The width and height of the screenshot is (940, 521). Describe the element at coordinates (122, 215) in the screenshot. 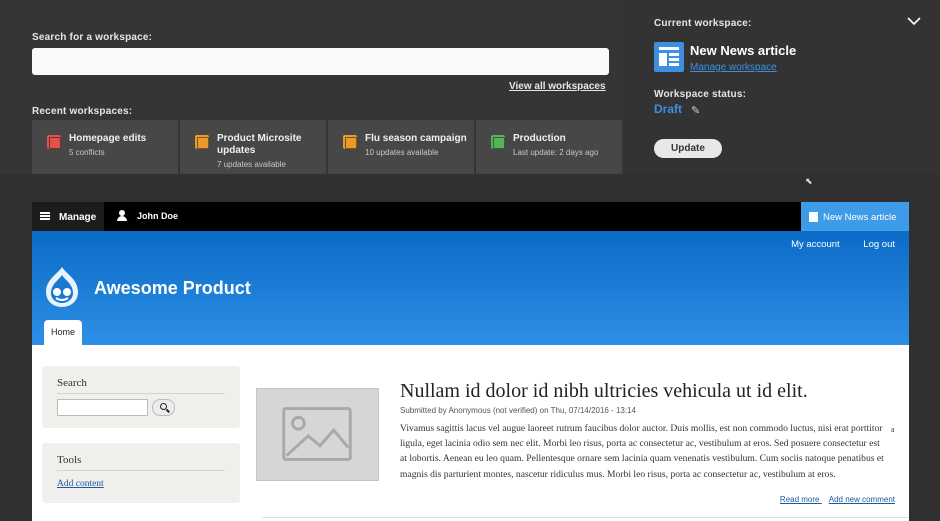

I see `user-icon` at that location.